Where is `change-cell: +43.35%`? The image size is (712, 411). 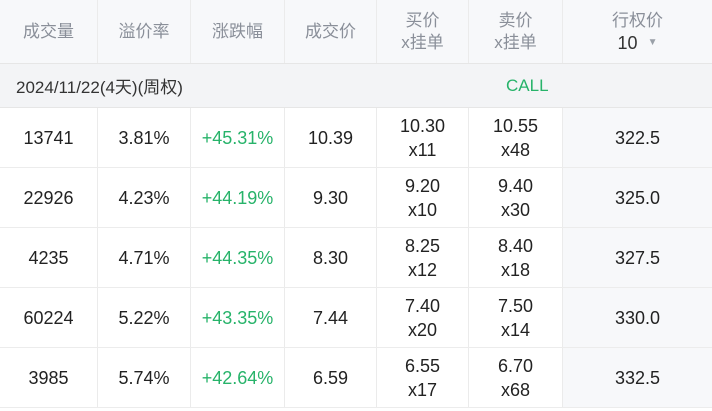
change-cell: +43.35% is located at coordinates (238, 317).